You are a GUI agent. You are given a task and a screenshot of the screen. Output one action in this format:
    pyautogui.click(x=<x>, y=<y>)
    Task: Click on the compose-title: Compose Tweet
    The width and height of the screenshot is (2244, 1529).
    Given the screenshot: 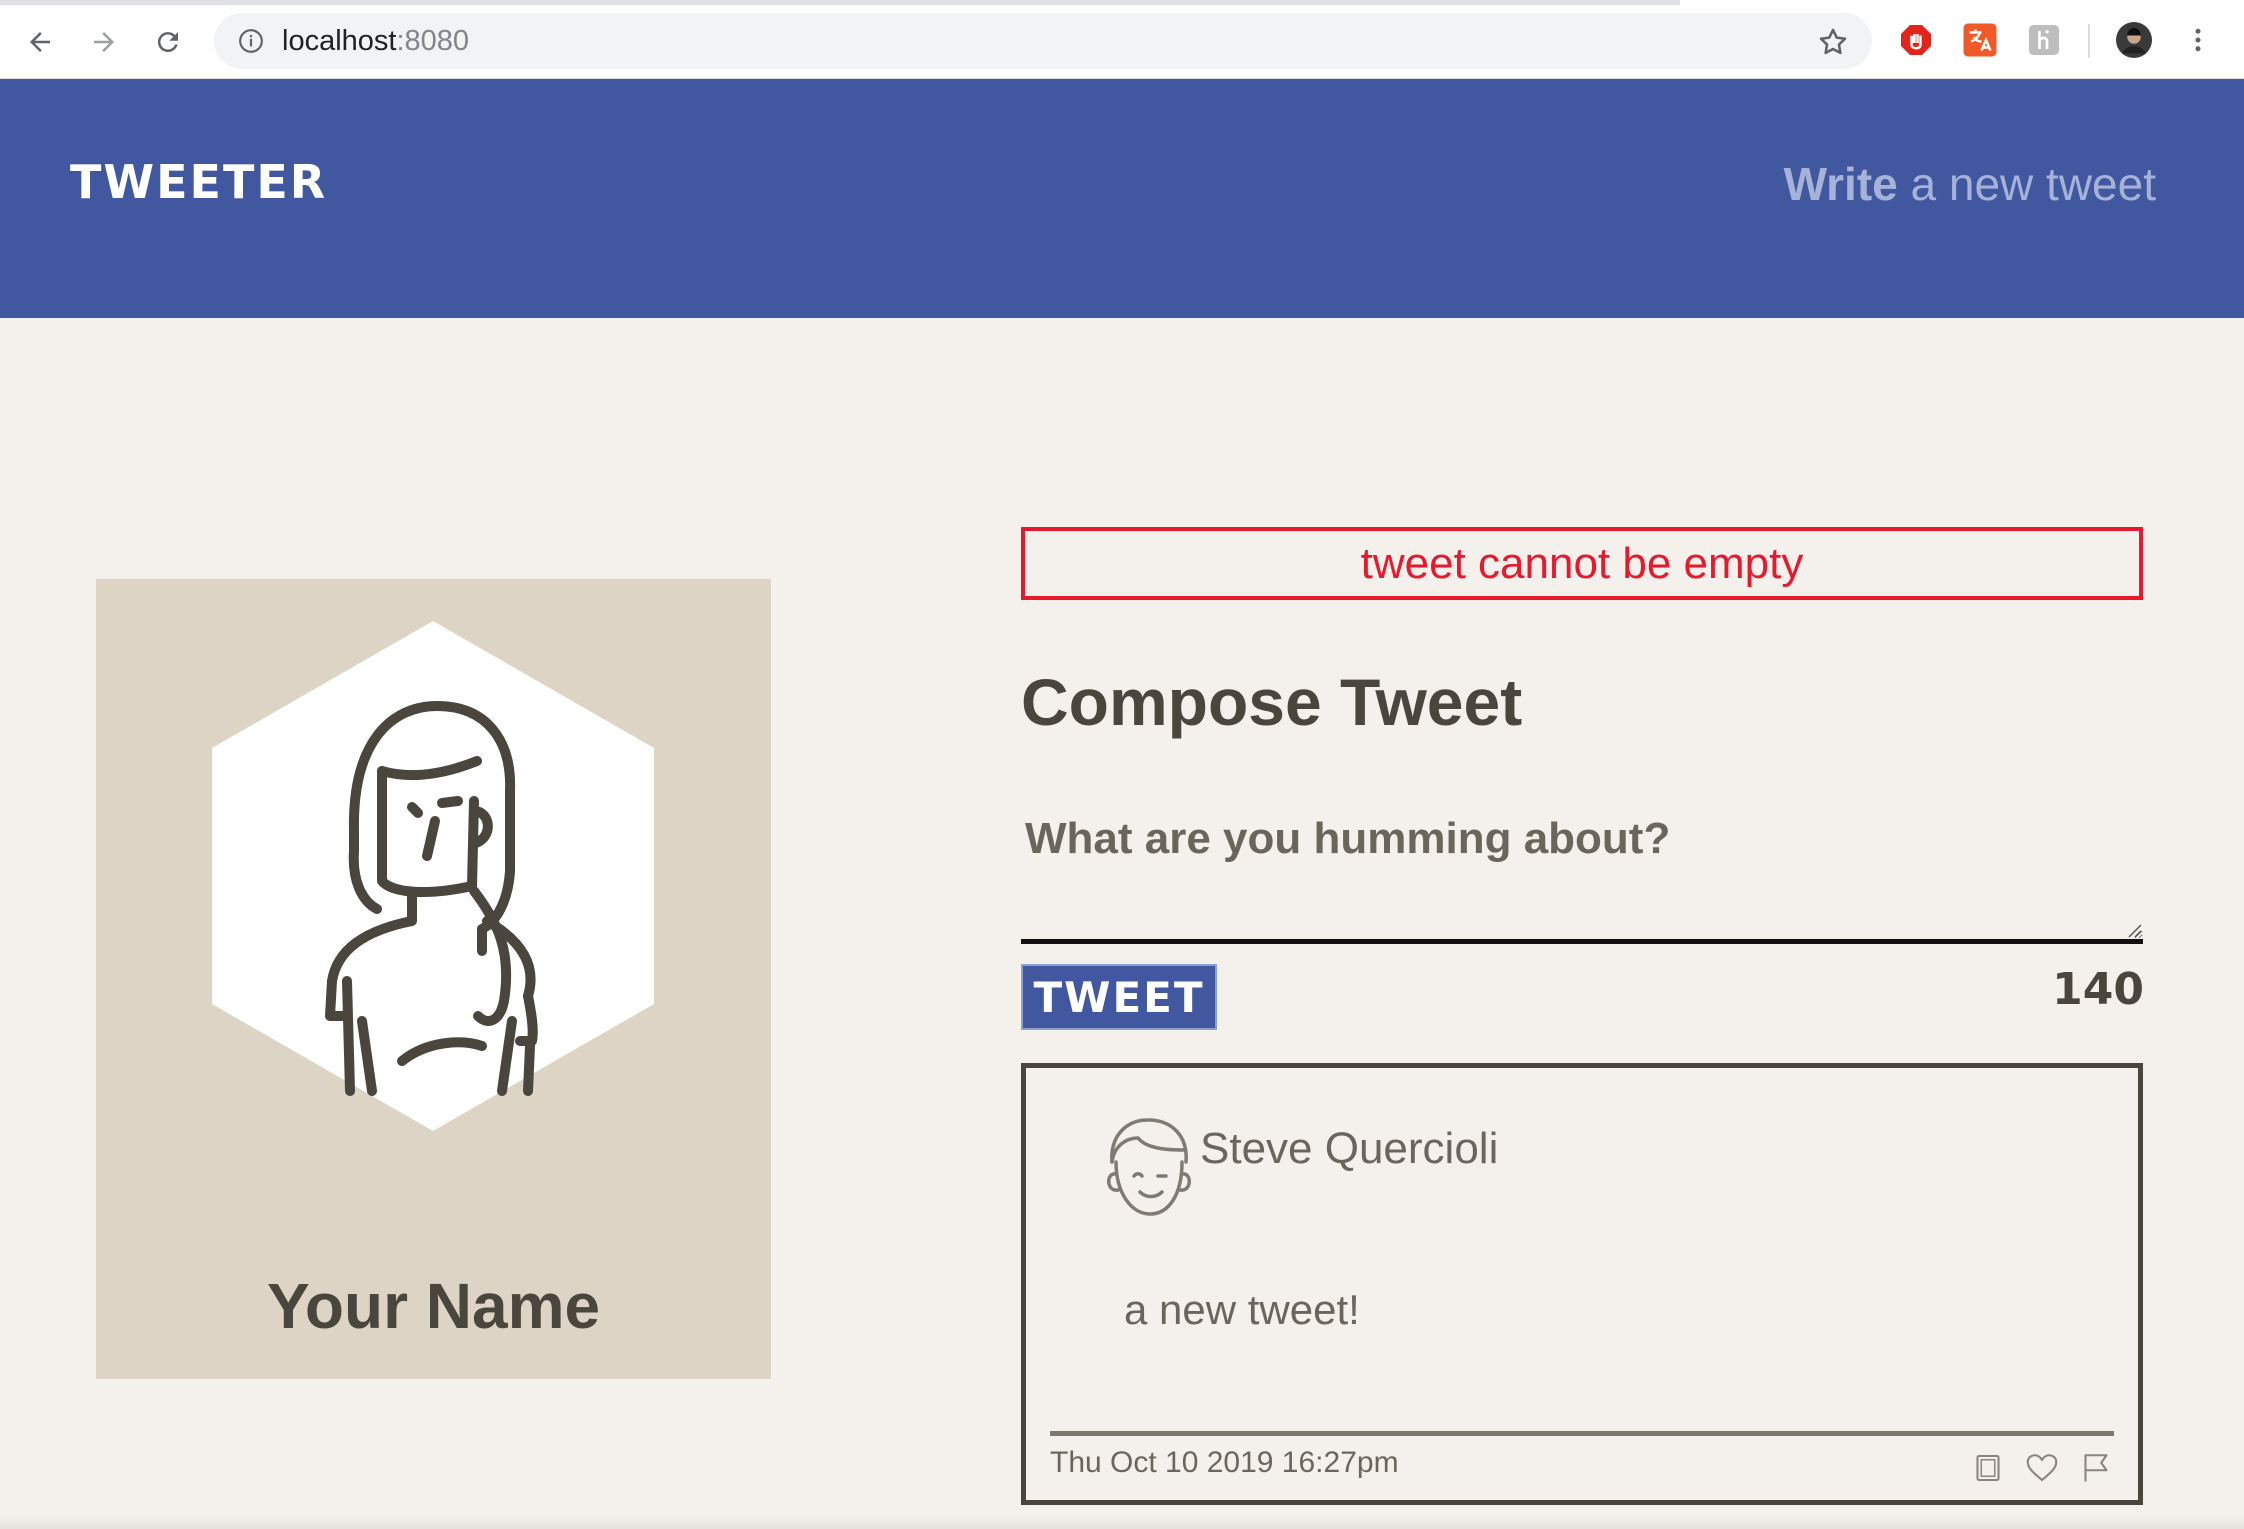 What is the action you would take?
    pyautogui.click(x=1272, y=702)
    